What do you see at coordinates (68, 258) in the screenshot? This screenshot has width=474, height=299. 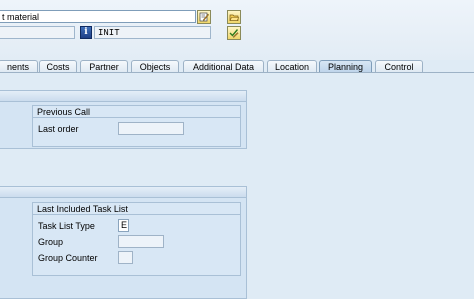 I see `group-counter-label: Group Counter` at bounding box center [68, 258].